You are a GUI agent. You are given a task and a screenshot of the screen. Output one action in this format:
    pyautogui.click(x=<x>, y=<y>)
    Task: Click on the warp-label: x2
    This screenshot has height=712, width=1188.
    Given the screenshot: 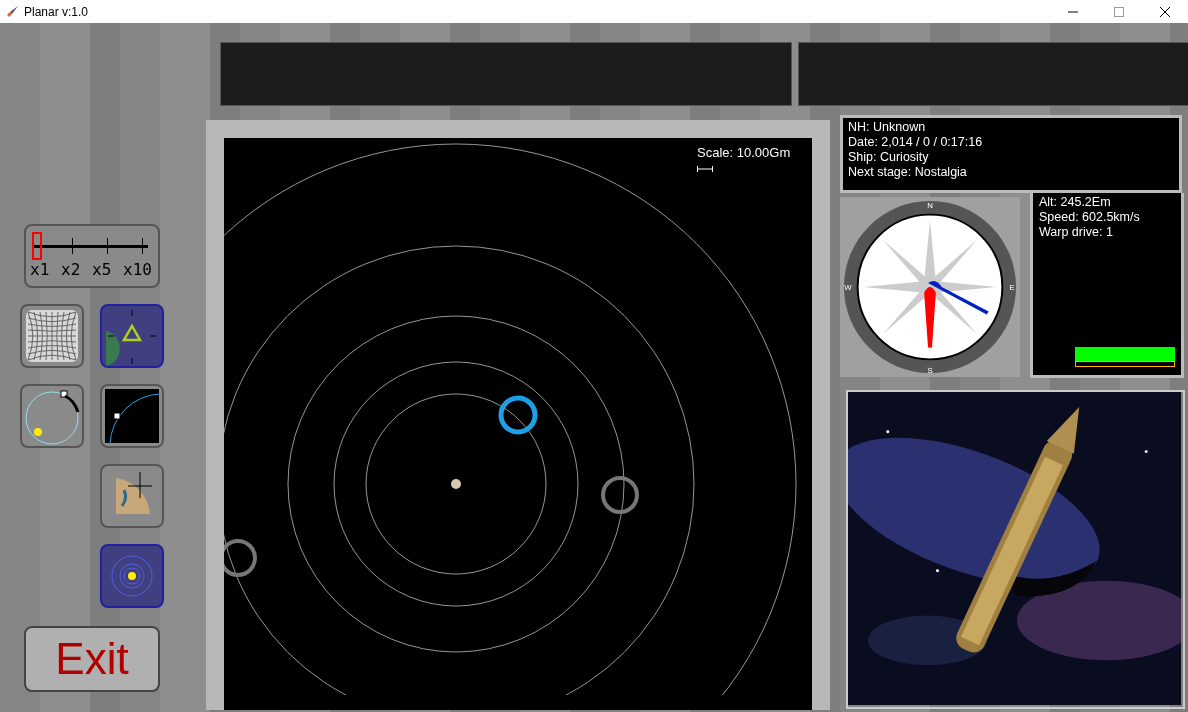 What is the action you would take?
    pyautogui.click(x=71, y=269)
    